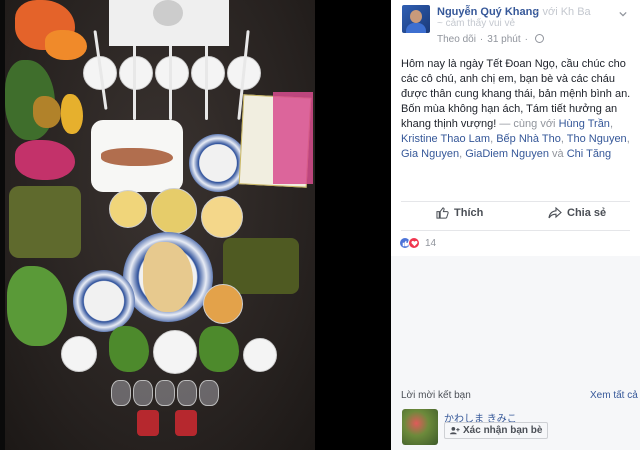 Image resolution: width=640 pixels, height=450 pixels. Describe the element at coordinates (503, 39) in the screenshot. I see `post-time: 31 phút` at that location.